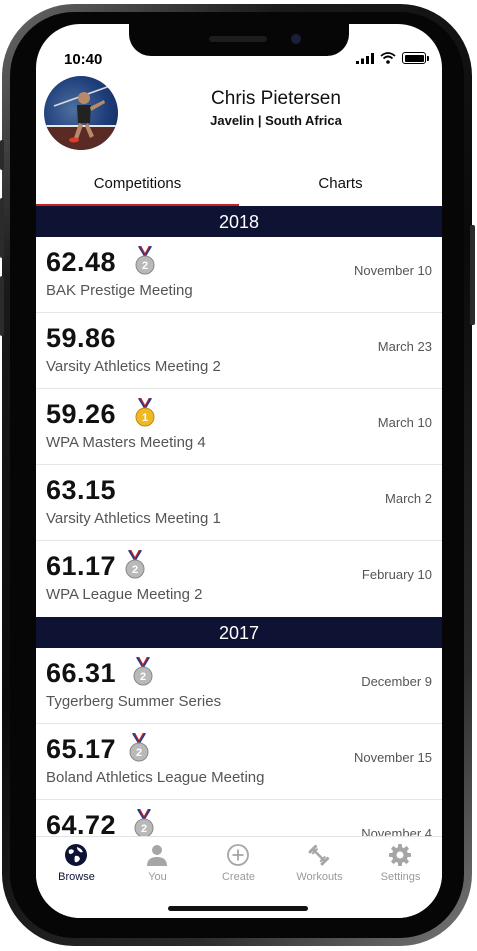  What do you see at coordinates (238, 867) in the screenshot?
I see `tab-create: Create` at bounding box center [238, 867].